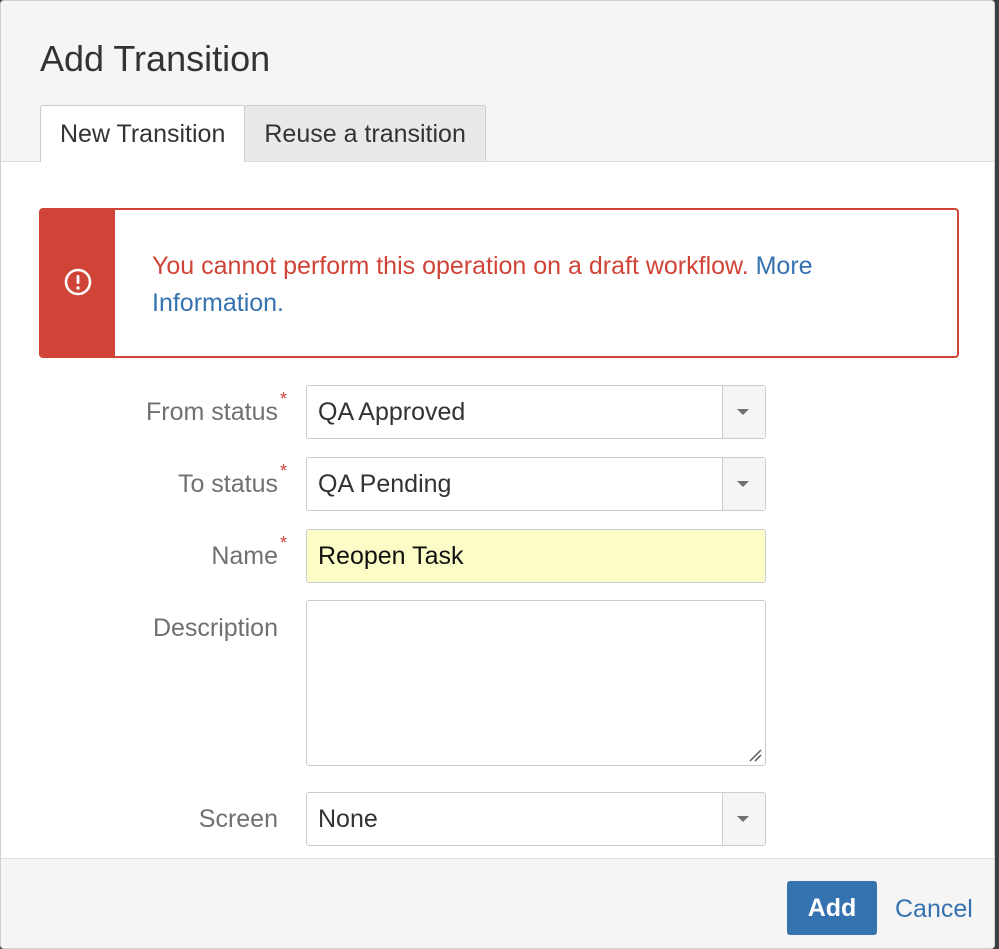 The height and width of the screenshot is (949, 999). I want to click on name-label: Name *, so click(144, 552).